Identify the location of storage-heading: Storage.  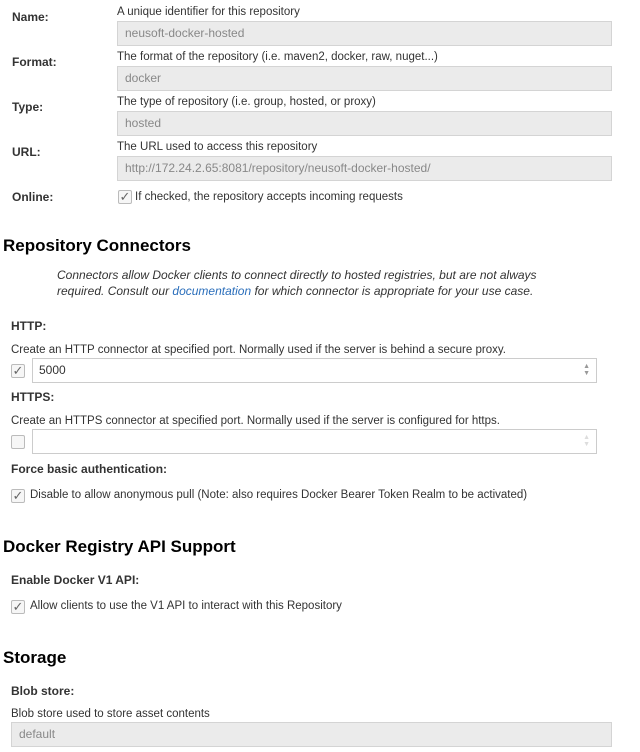
(35, 657).